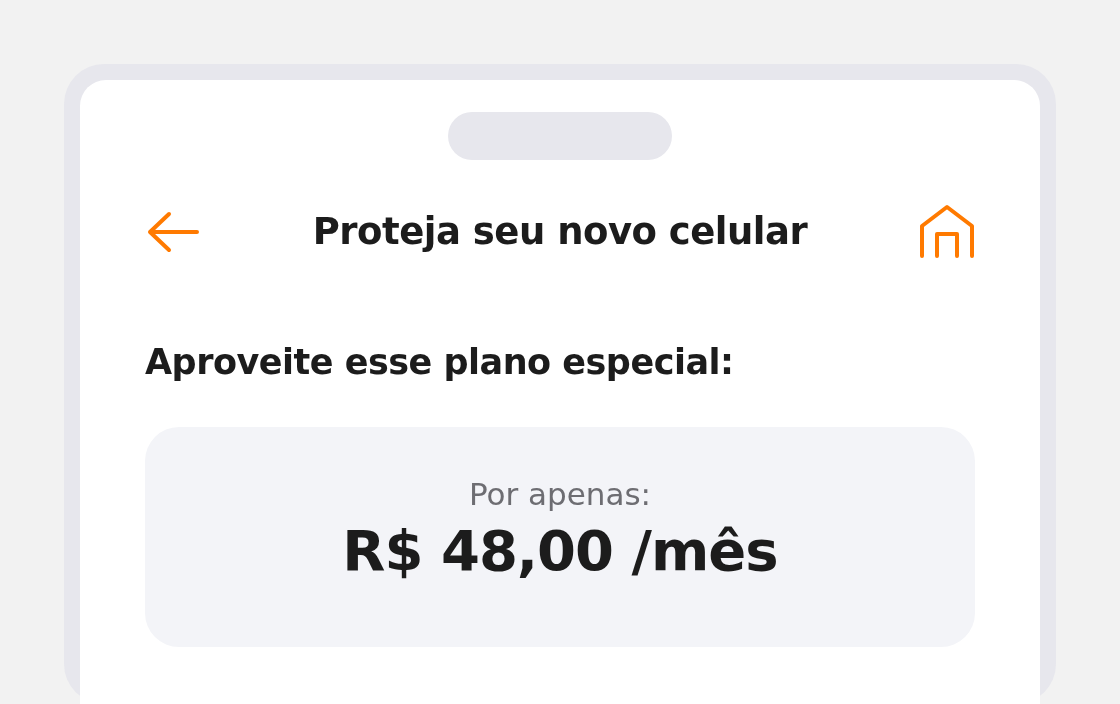 The image size is (1120, 704). I want to click on back-arrow-icon, so click(173, 232).